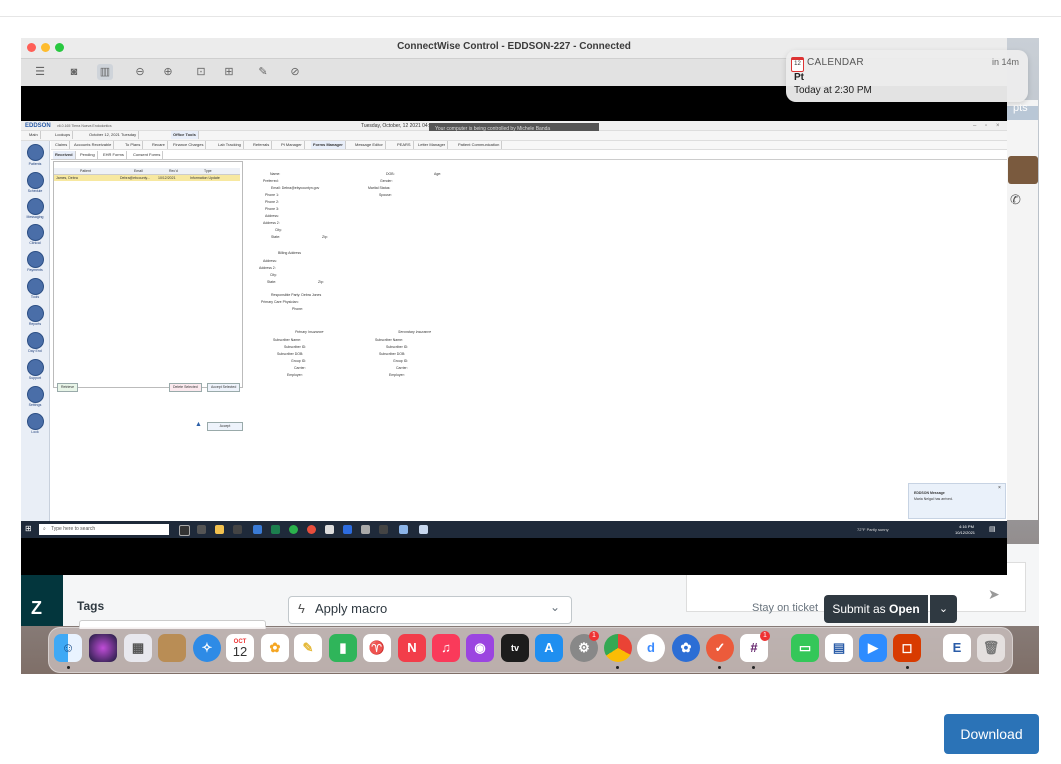  Describe the element at coordinates (40, 72) in the screenshot. I see `menu-icon: ☰` at that location.